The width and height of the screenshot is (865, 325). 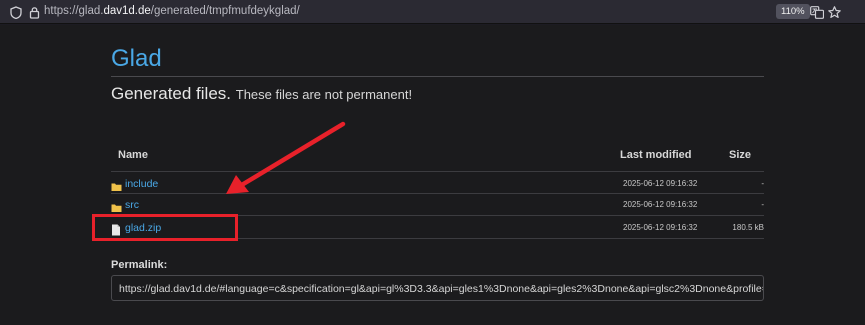 What do you see at coordinates (286, 157) in the screenshot?
I see `annotation-arrow` at bounding box center [286, 157].